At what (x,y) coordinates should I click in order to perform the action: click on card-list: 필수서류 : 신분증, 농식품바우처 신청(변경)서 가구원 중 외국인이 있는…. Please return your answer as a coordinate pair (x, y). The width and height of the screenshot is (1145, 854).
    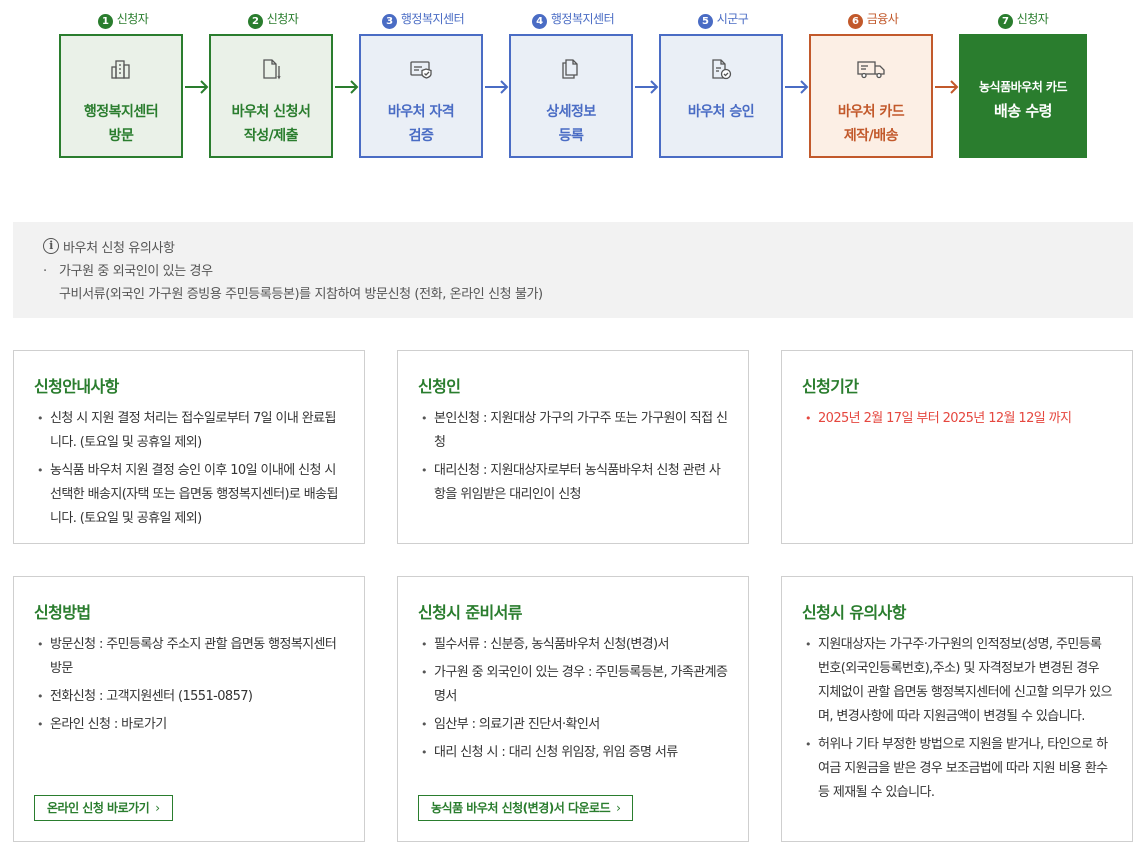
    Looking at the image, I should click on (573, 699).